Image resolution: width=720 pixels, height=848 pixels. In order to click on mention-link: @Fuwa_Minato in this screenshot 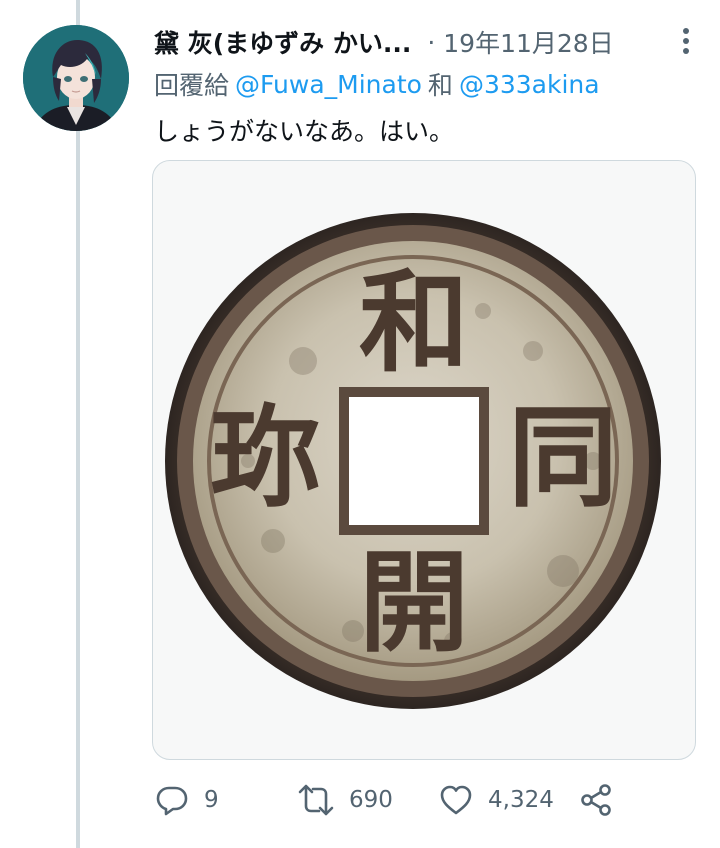, I will do `click(328, 84)`.